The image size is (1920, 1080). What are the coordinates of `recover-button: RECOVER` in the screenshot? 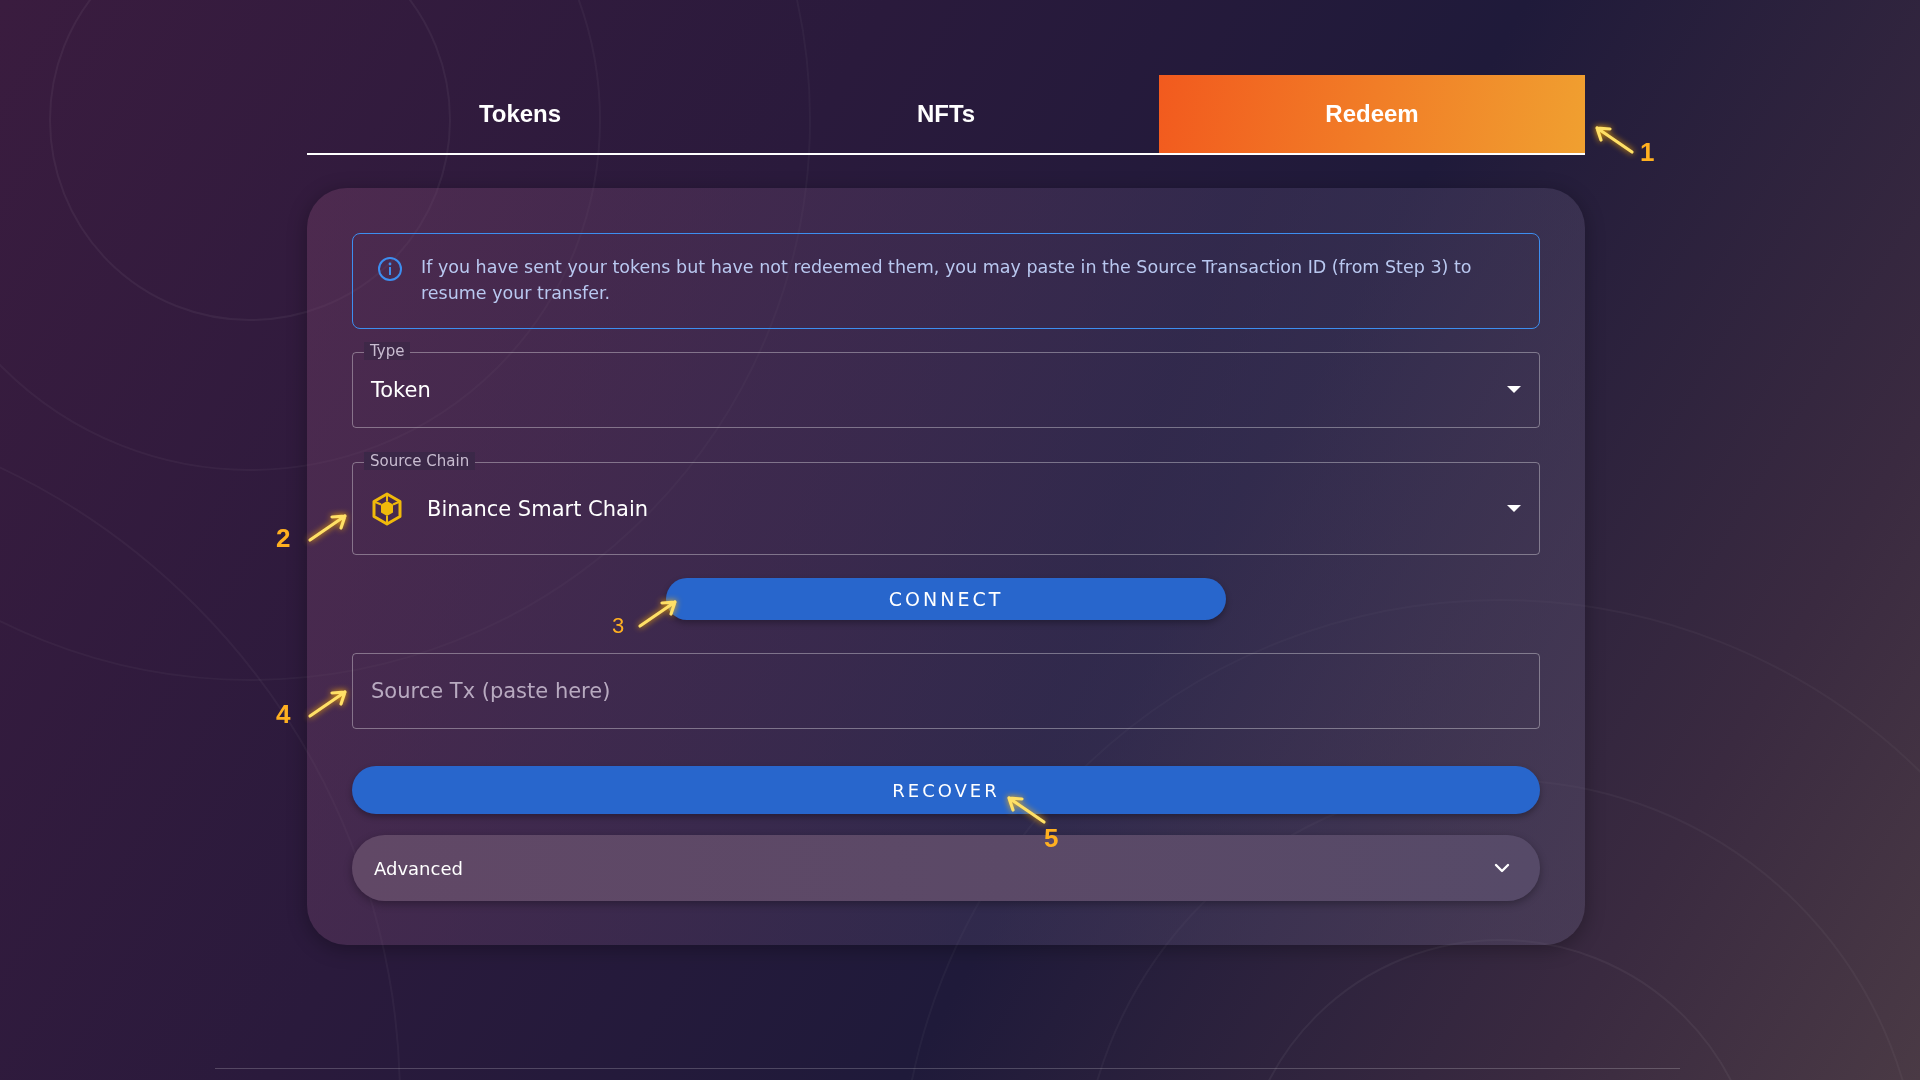 It's located at (946, 790).